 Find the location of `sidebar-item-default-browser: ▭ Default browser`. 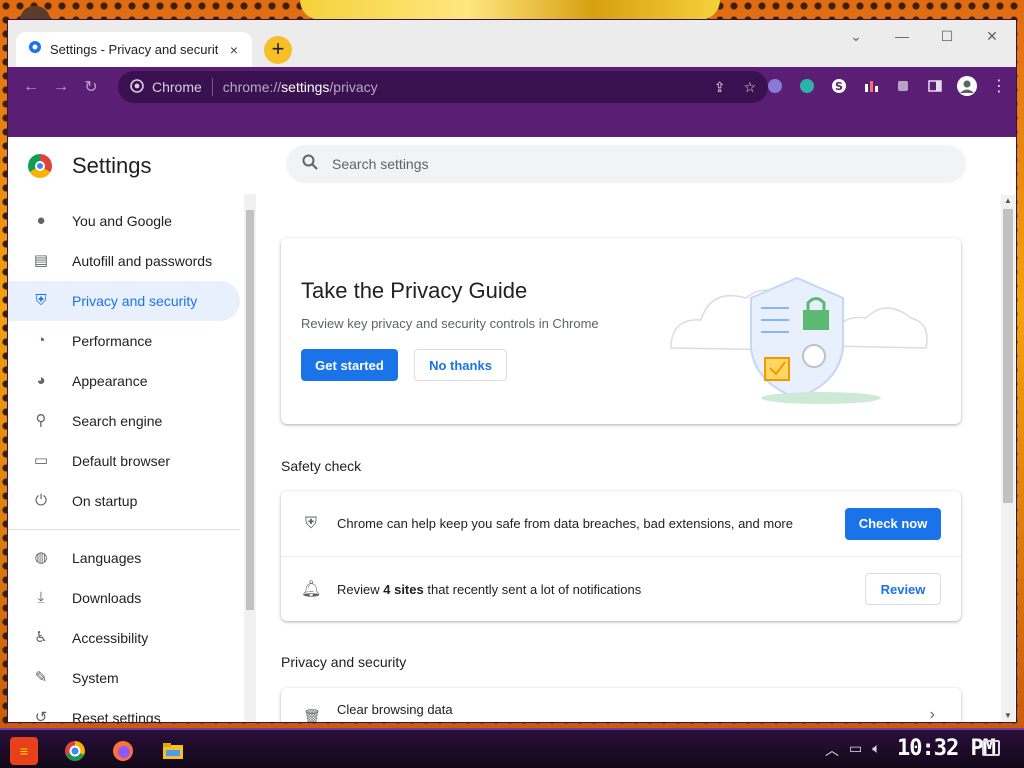

sidebar-item-default-browser: ▭ Default browser is located at coordinates (124, 461).